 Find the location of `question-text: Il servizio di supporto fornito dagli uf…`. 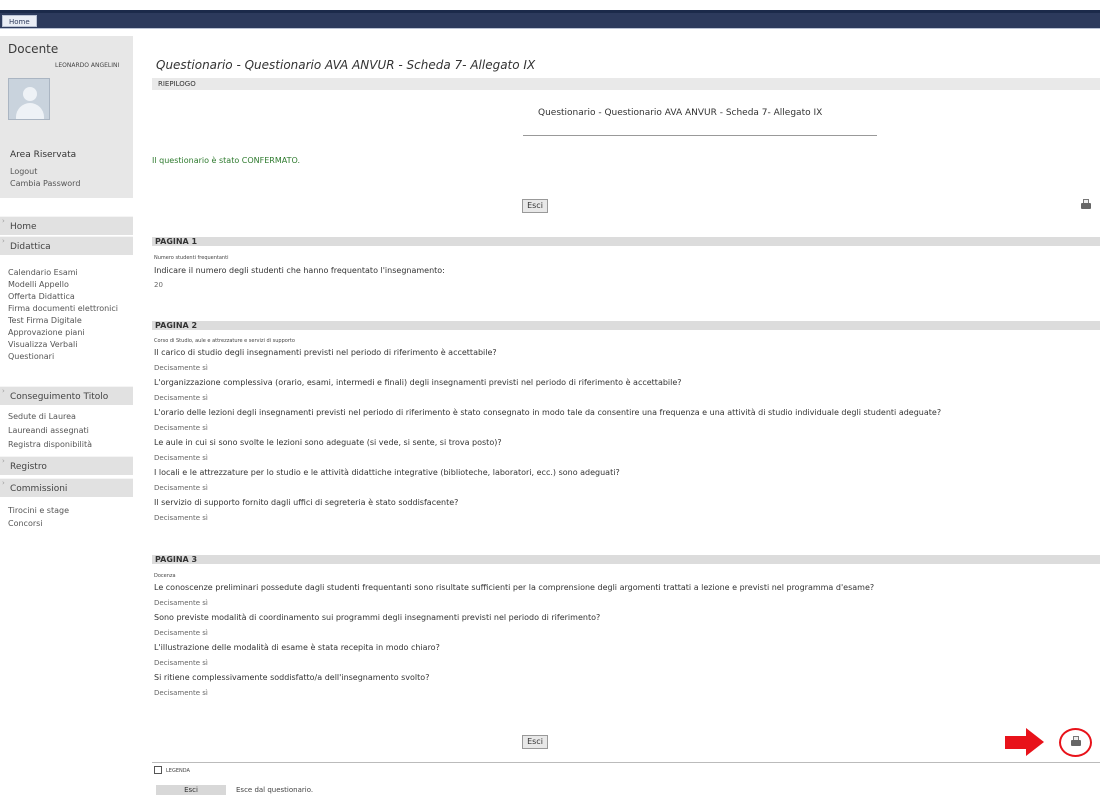

question-text: Il servizio di supporto fornito dagli uf… is located at coordinates (306, 502).